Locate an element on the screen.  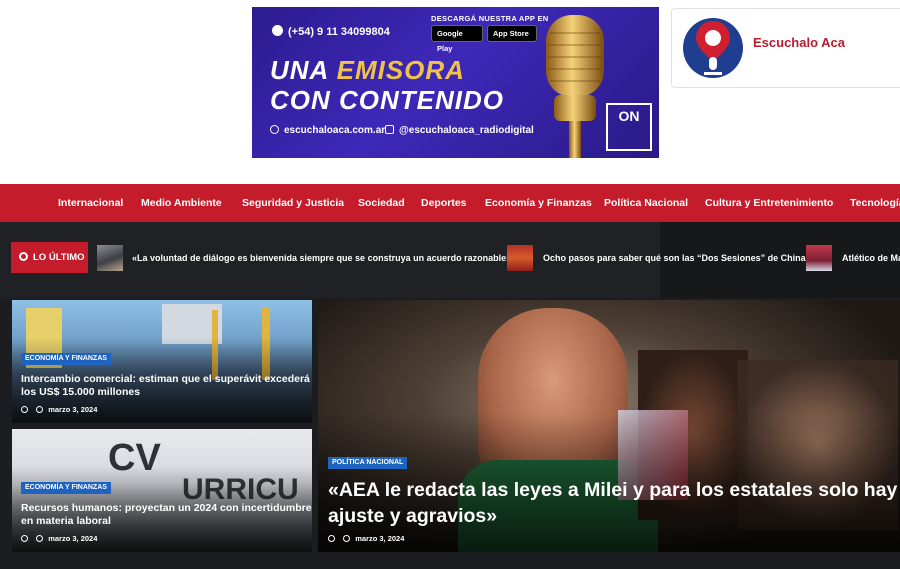
banner-instagram: @escuchaloaca_radiodigital is located at coordinates (459, 130).